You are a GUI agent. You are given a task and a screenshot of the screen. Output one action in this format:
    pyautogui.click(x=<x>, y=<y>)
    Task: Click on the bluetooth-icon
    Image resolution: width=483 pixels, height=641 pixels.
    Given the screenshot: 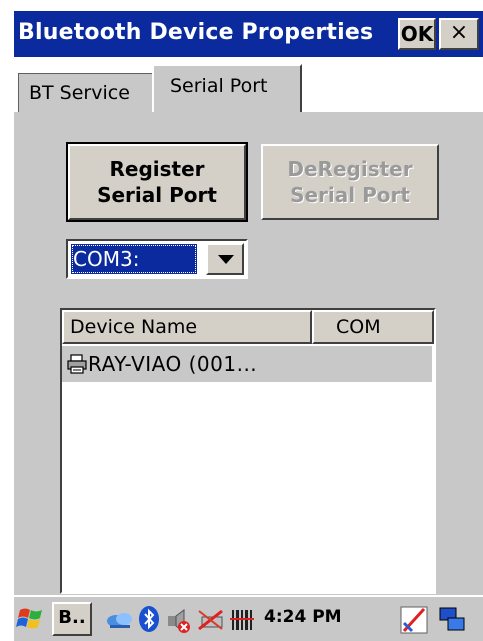 What is the action you would take?
    pyautogui.click(x=149, y=619)
    